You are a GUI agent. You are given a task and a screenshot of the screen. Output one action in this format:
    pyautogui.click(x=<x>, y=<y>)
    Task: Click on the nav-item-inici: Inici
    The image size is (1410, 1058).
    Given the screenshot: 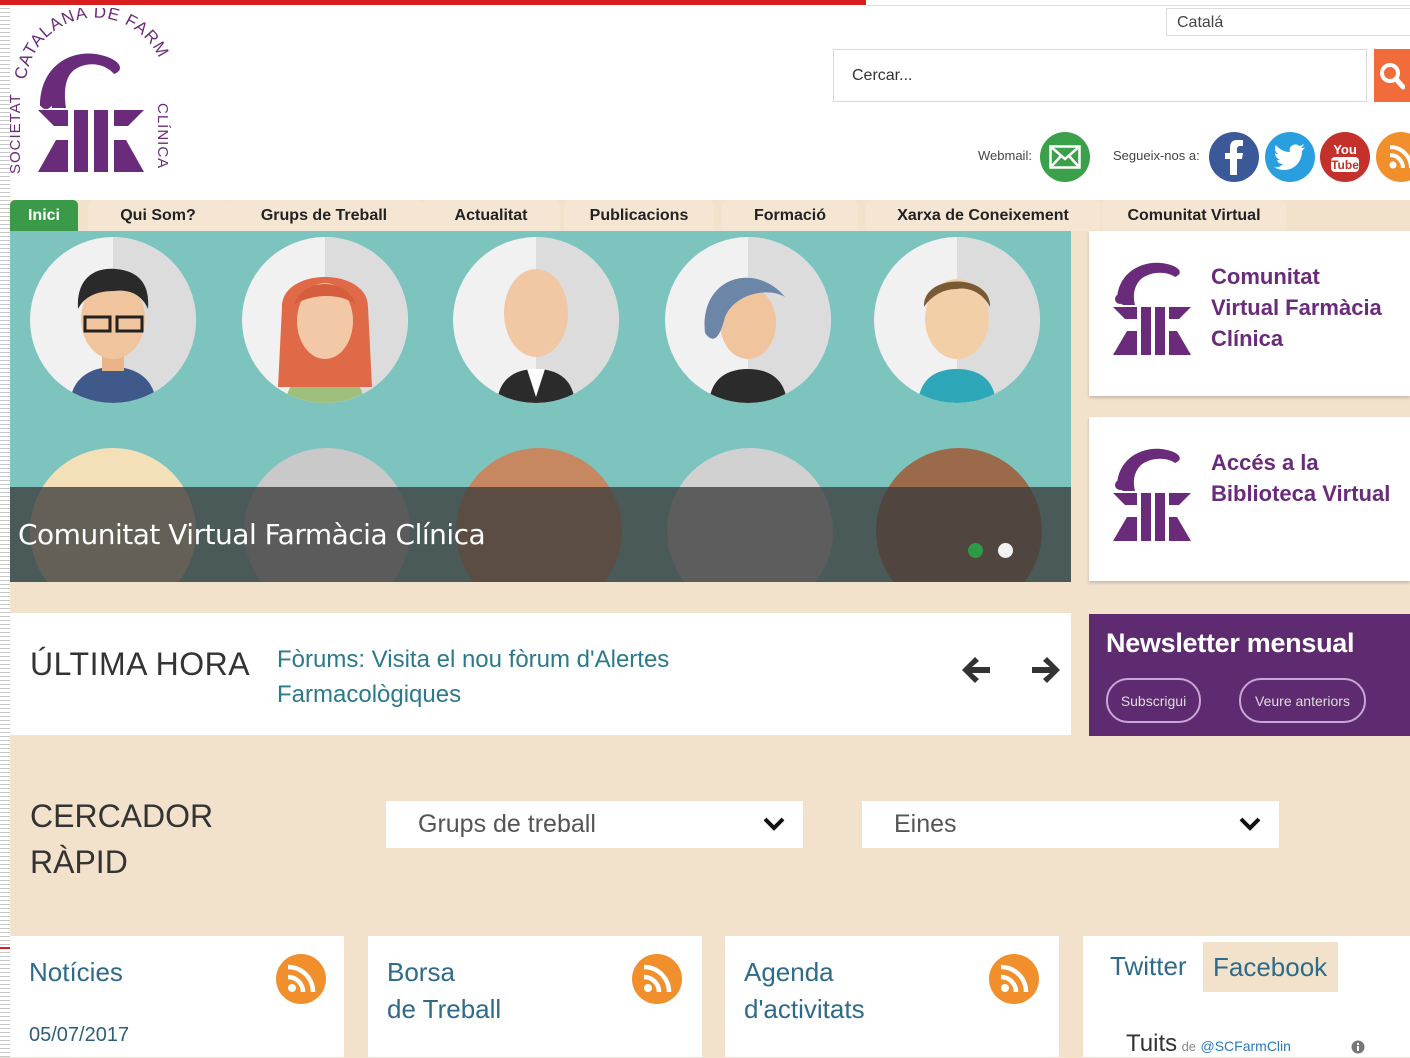 What is the action you would take?
    pyautogui.click(x=44, y=215)
    